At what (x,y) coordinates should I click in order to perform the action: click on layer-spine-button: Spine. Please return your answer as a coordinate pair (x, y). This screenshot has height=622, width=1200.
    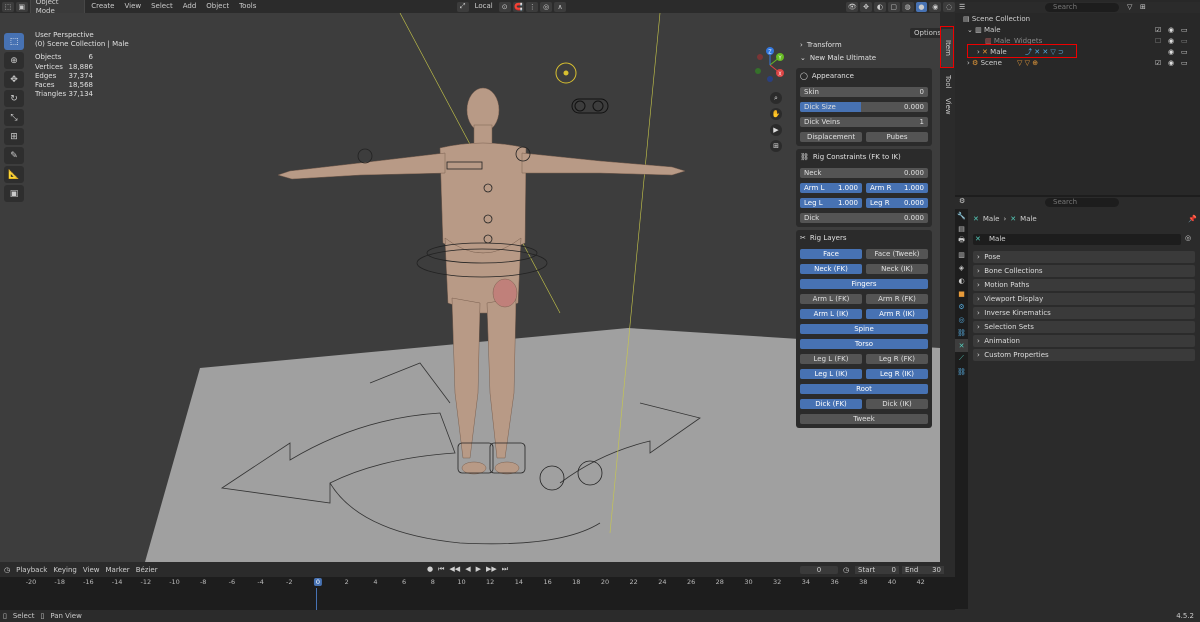
    Looking at the image, I should click on (864, 329).